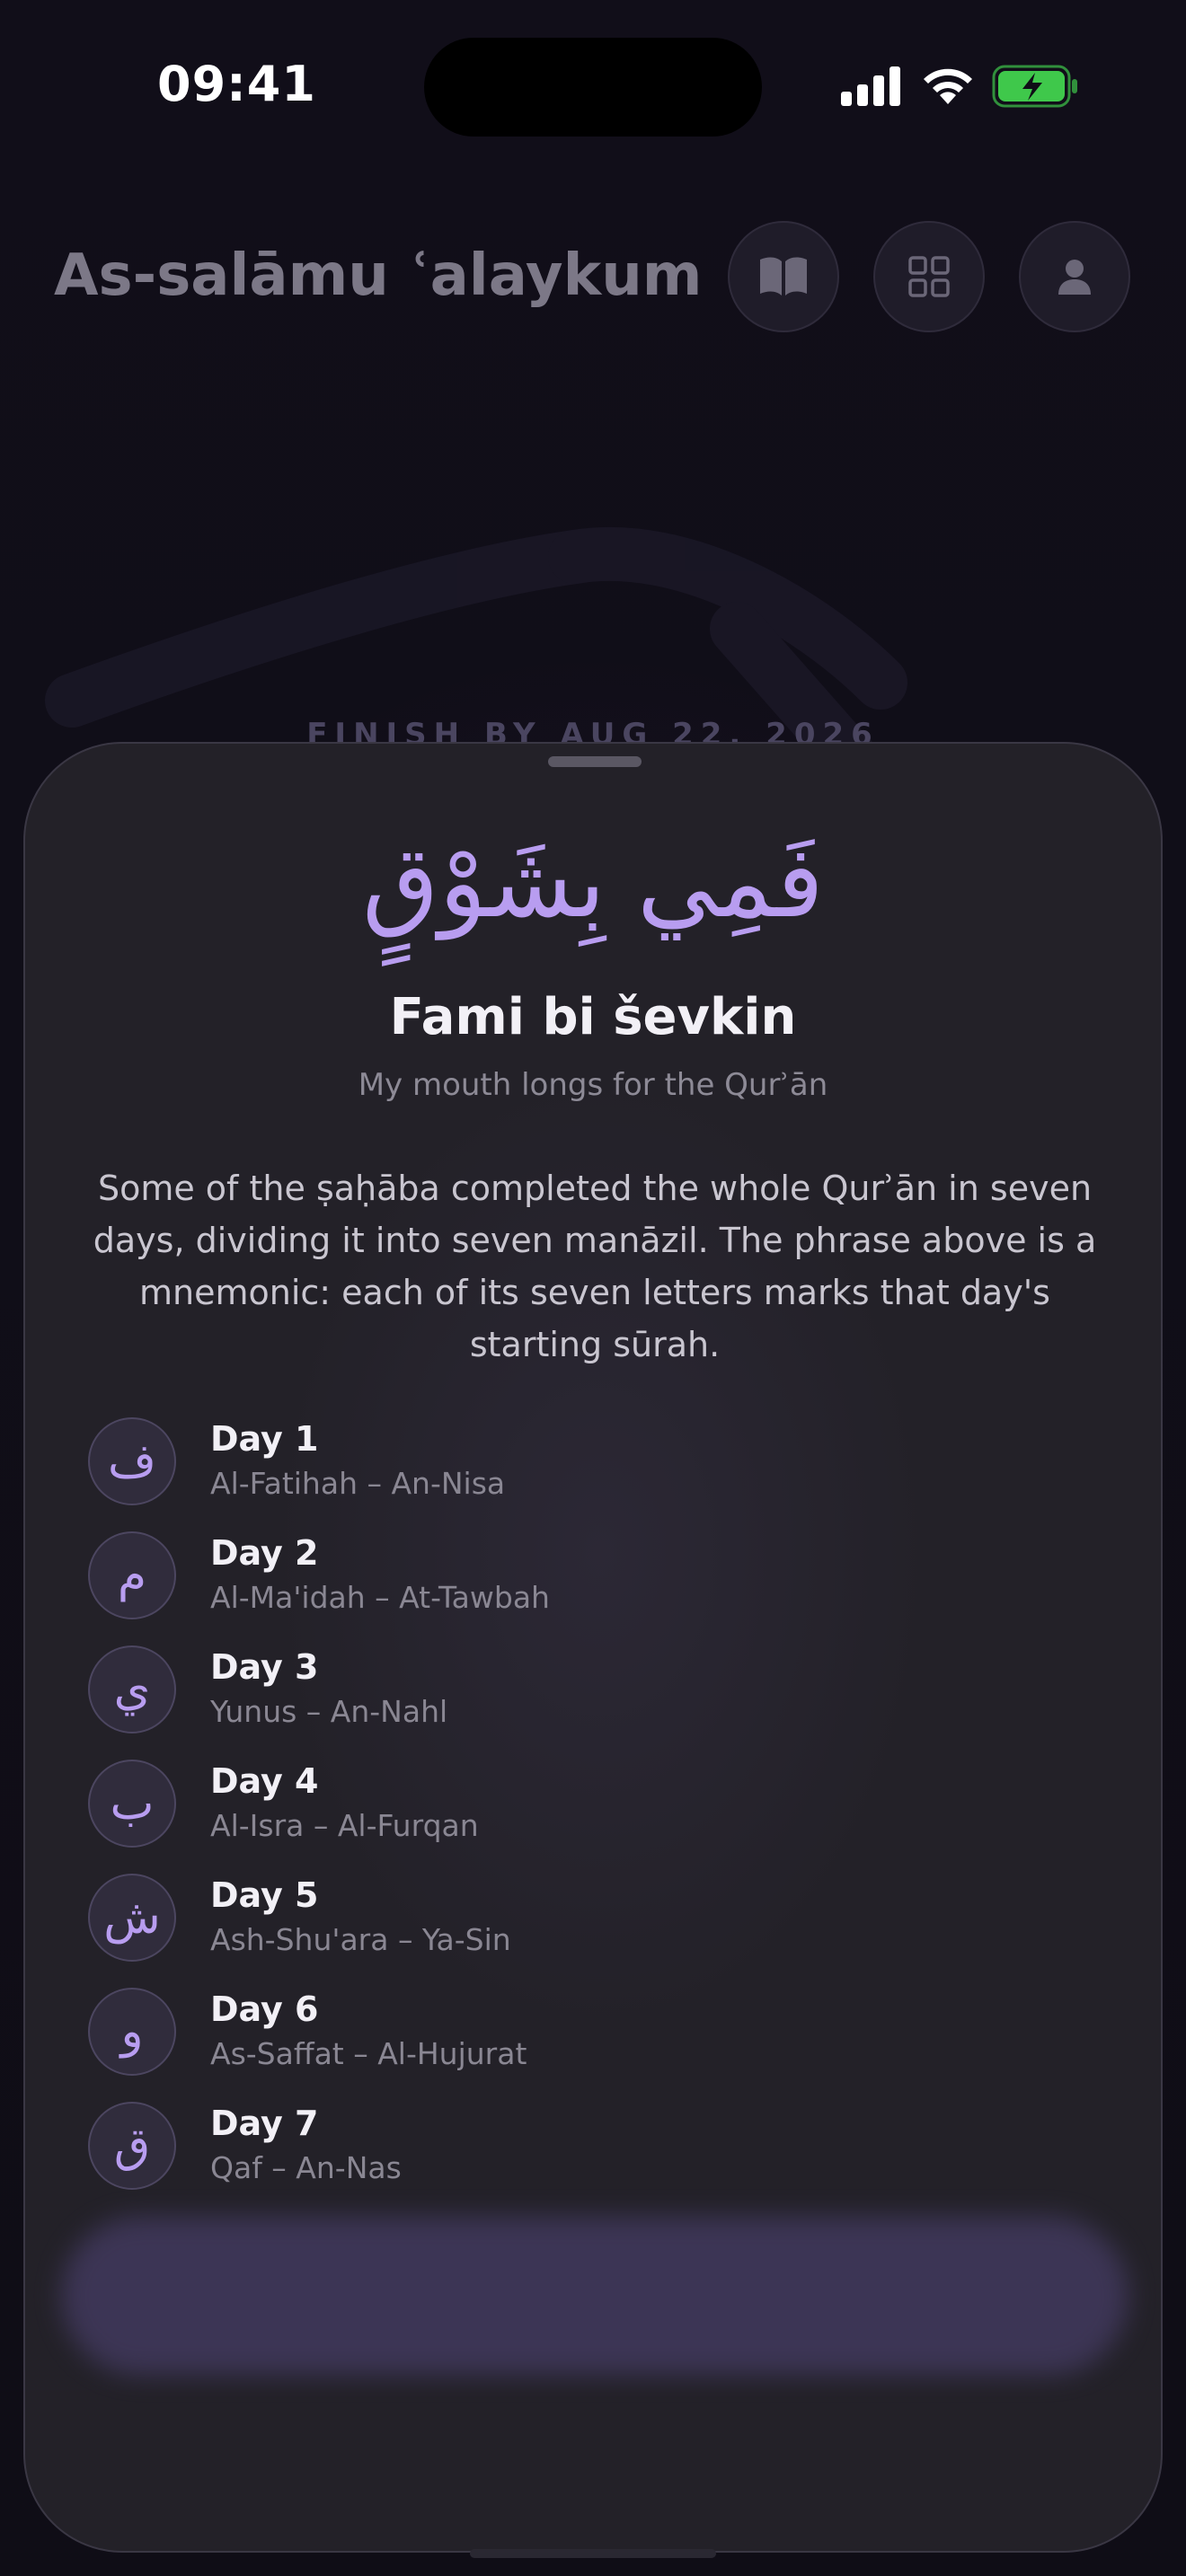  Describe the element at coordinates (594, 2296) in the screenshot. I see `blurred-action-button` at that location.